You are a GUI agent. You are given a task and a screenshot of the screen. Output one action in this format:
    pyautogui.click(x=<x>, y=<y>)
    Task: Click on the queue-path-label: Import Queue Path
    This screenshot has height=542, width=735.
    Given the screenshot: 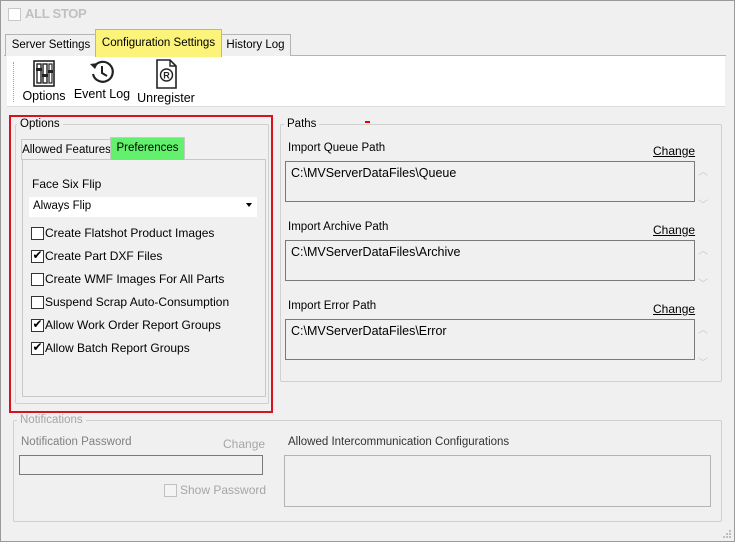 What is the action you would take?
    pyautogui.click(x=337, y=148)
    